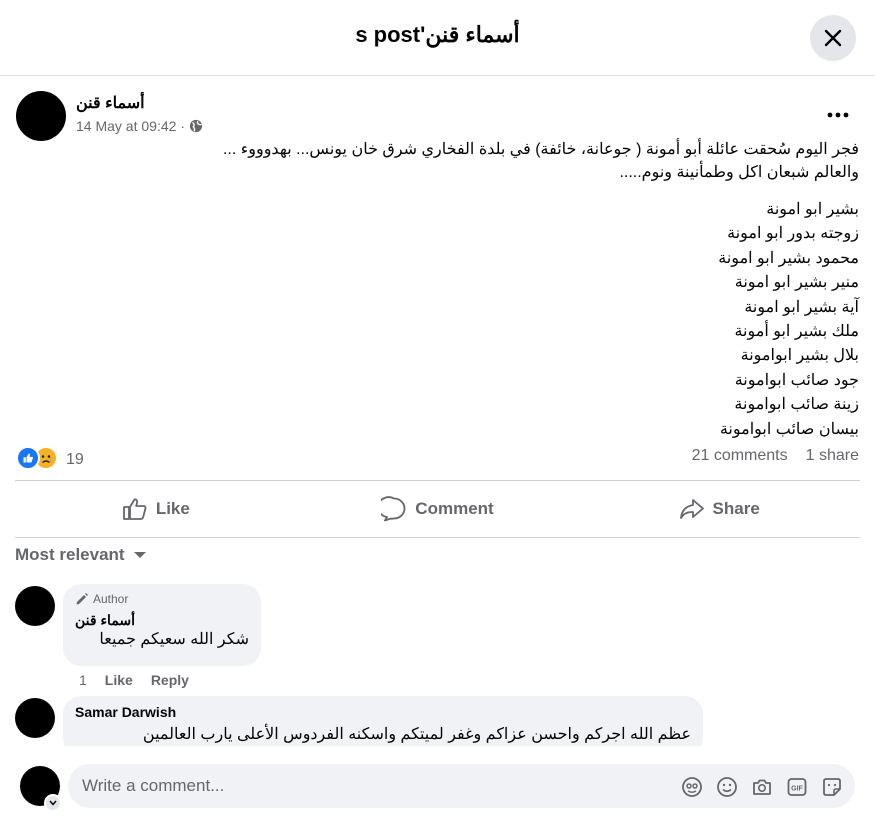  I want to click on commenter-name: Samar Darwish, so click(383, 712).